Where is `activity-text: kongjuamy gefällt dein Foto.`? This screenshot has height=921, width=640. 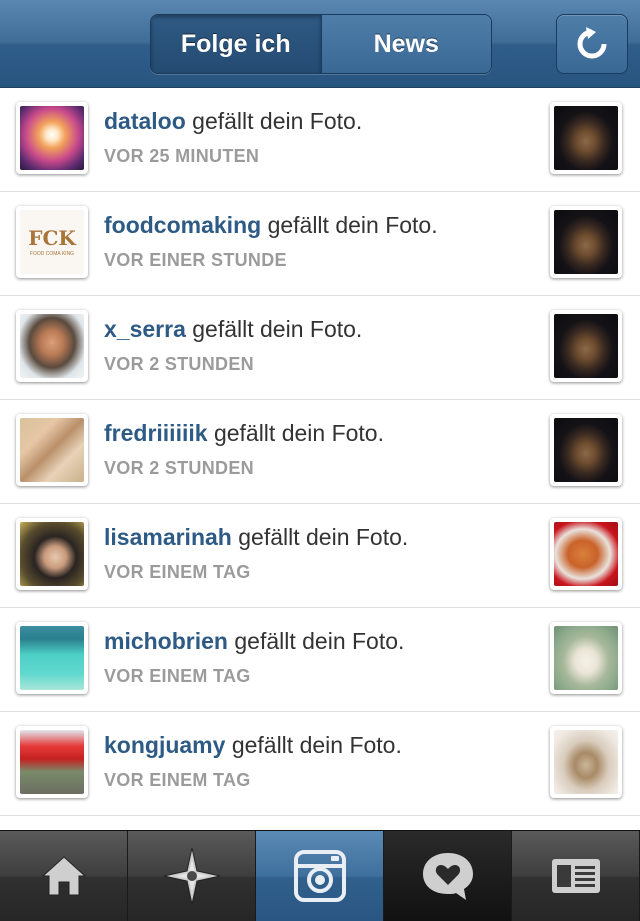 activity-text: kongjuamy gefällt dein Foto. is located at coordinates (253, 745).